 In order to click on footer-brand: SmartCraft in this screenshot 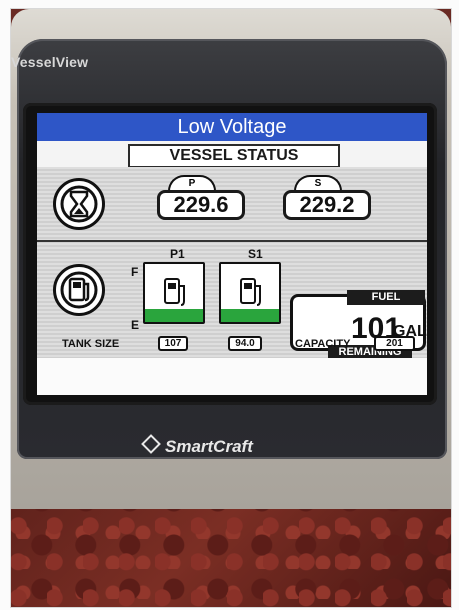, I will do `click(197, 445)`.